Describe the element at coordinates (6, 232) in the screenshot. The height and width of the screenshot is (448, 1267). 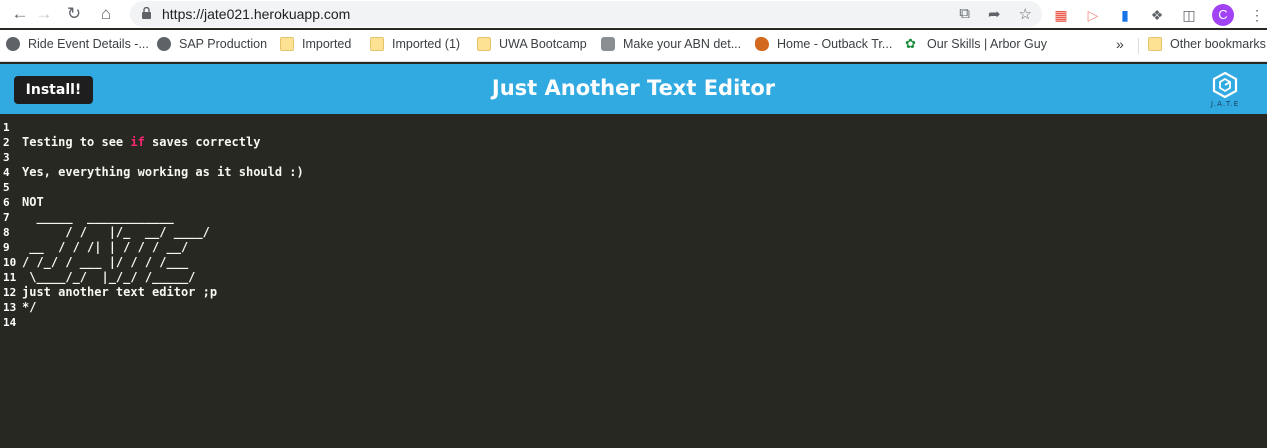
I see `line-number: 8` at that location.